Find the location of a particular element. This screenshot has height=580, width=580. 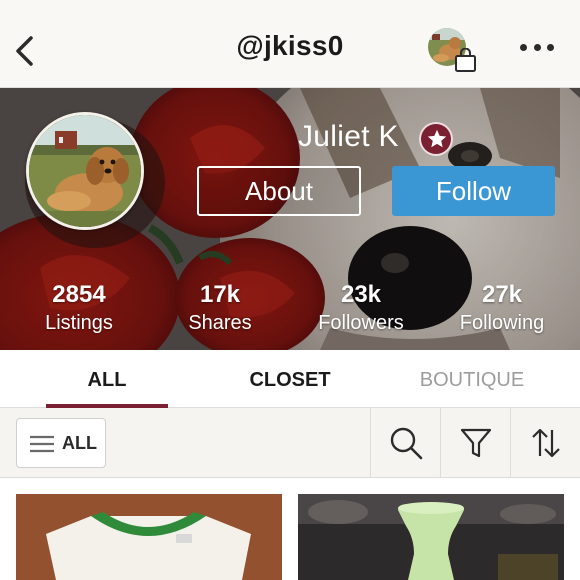

shop-bag-avatar-button is located at coordinates (452, 50).